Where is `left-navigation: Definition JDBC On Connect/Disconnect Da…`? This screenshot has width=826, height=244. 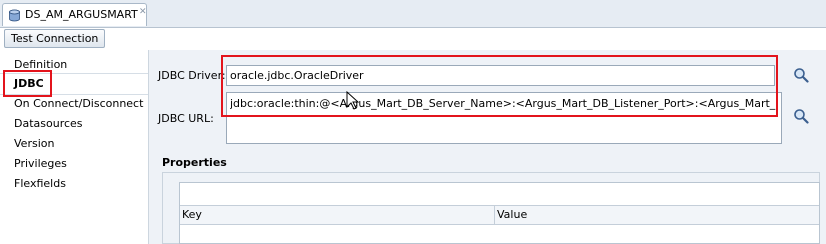 left-navigation: Definition JDBC On Connect/Disconnect Da… is located at coordinates (74, 147).